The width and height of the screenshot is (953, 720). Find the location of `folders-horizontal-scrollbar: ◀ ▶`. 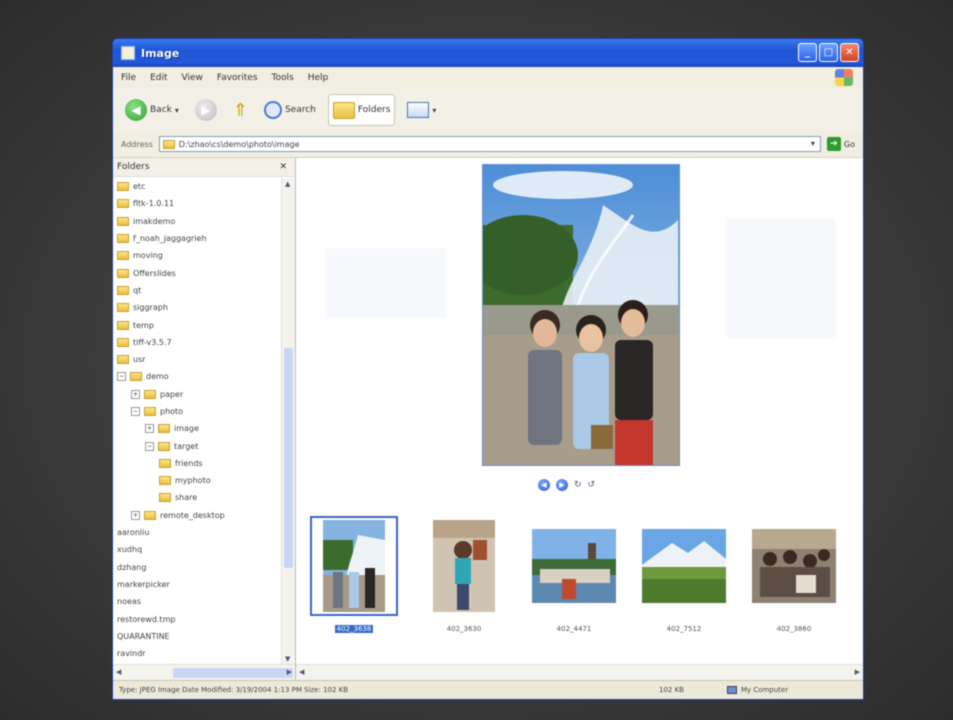

folders-horizontal-scrollbar: ◀ ▶ is located at coordinates (204, 672).